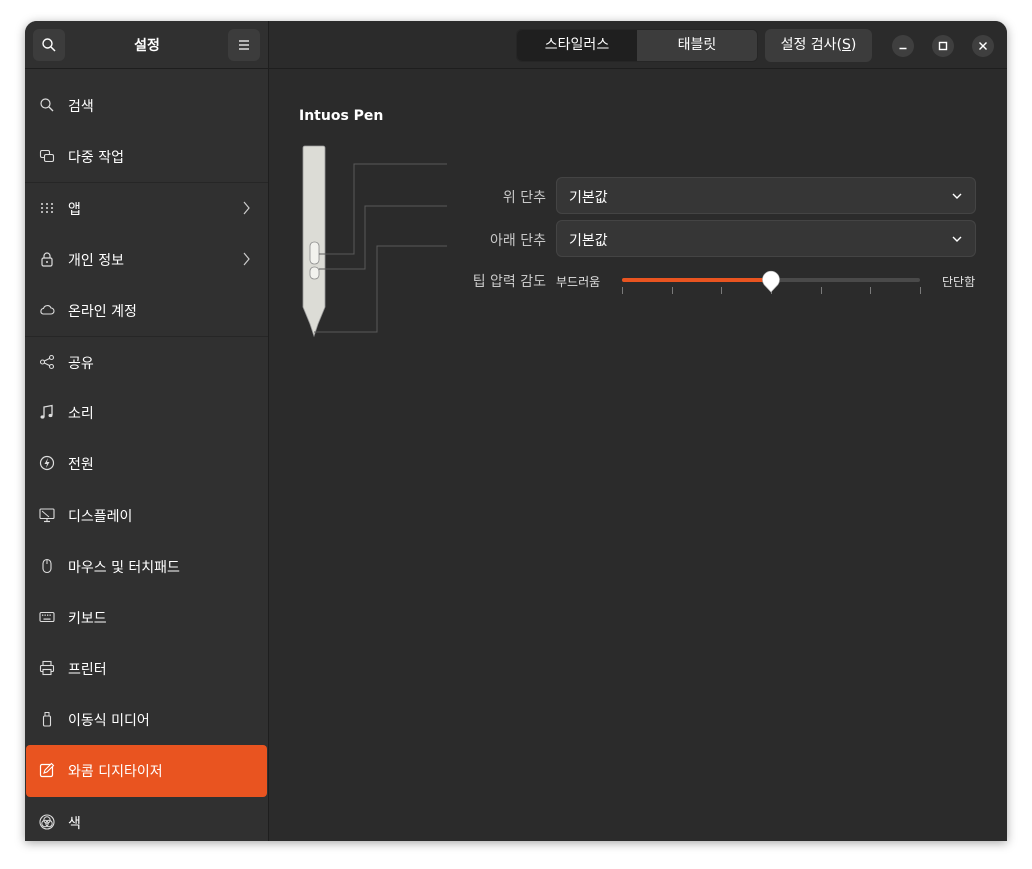  I want to click on upper-button-value: 기본값, so click(588, 198).